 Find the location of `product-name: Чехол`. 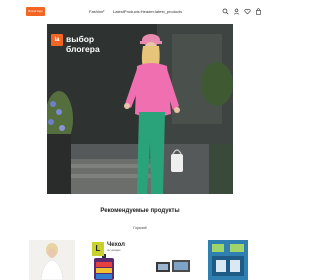

product-name: Чехол is located at coordinates (116, 245).